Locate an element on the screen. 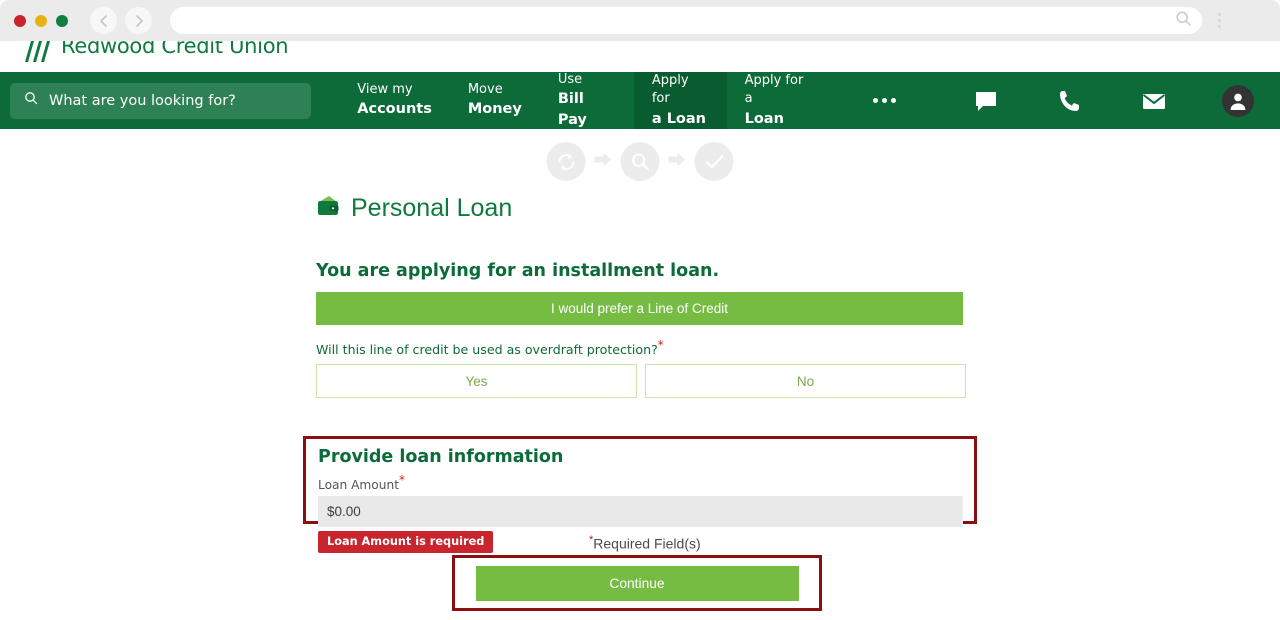 This screenshot has width=1280, height=620. nav-item-bottom-label: Money is located at coordinates (494, 109).